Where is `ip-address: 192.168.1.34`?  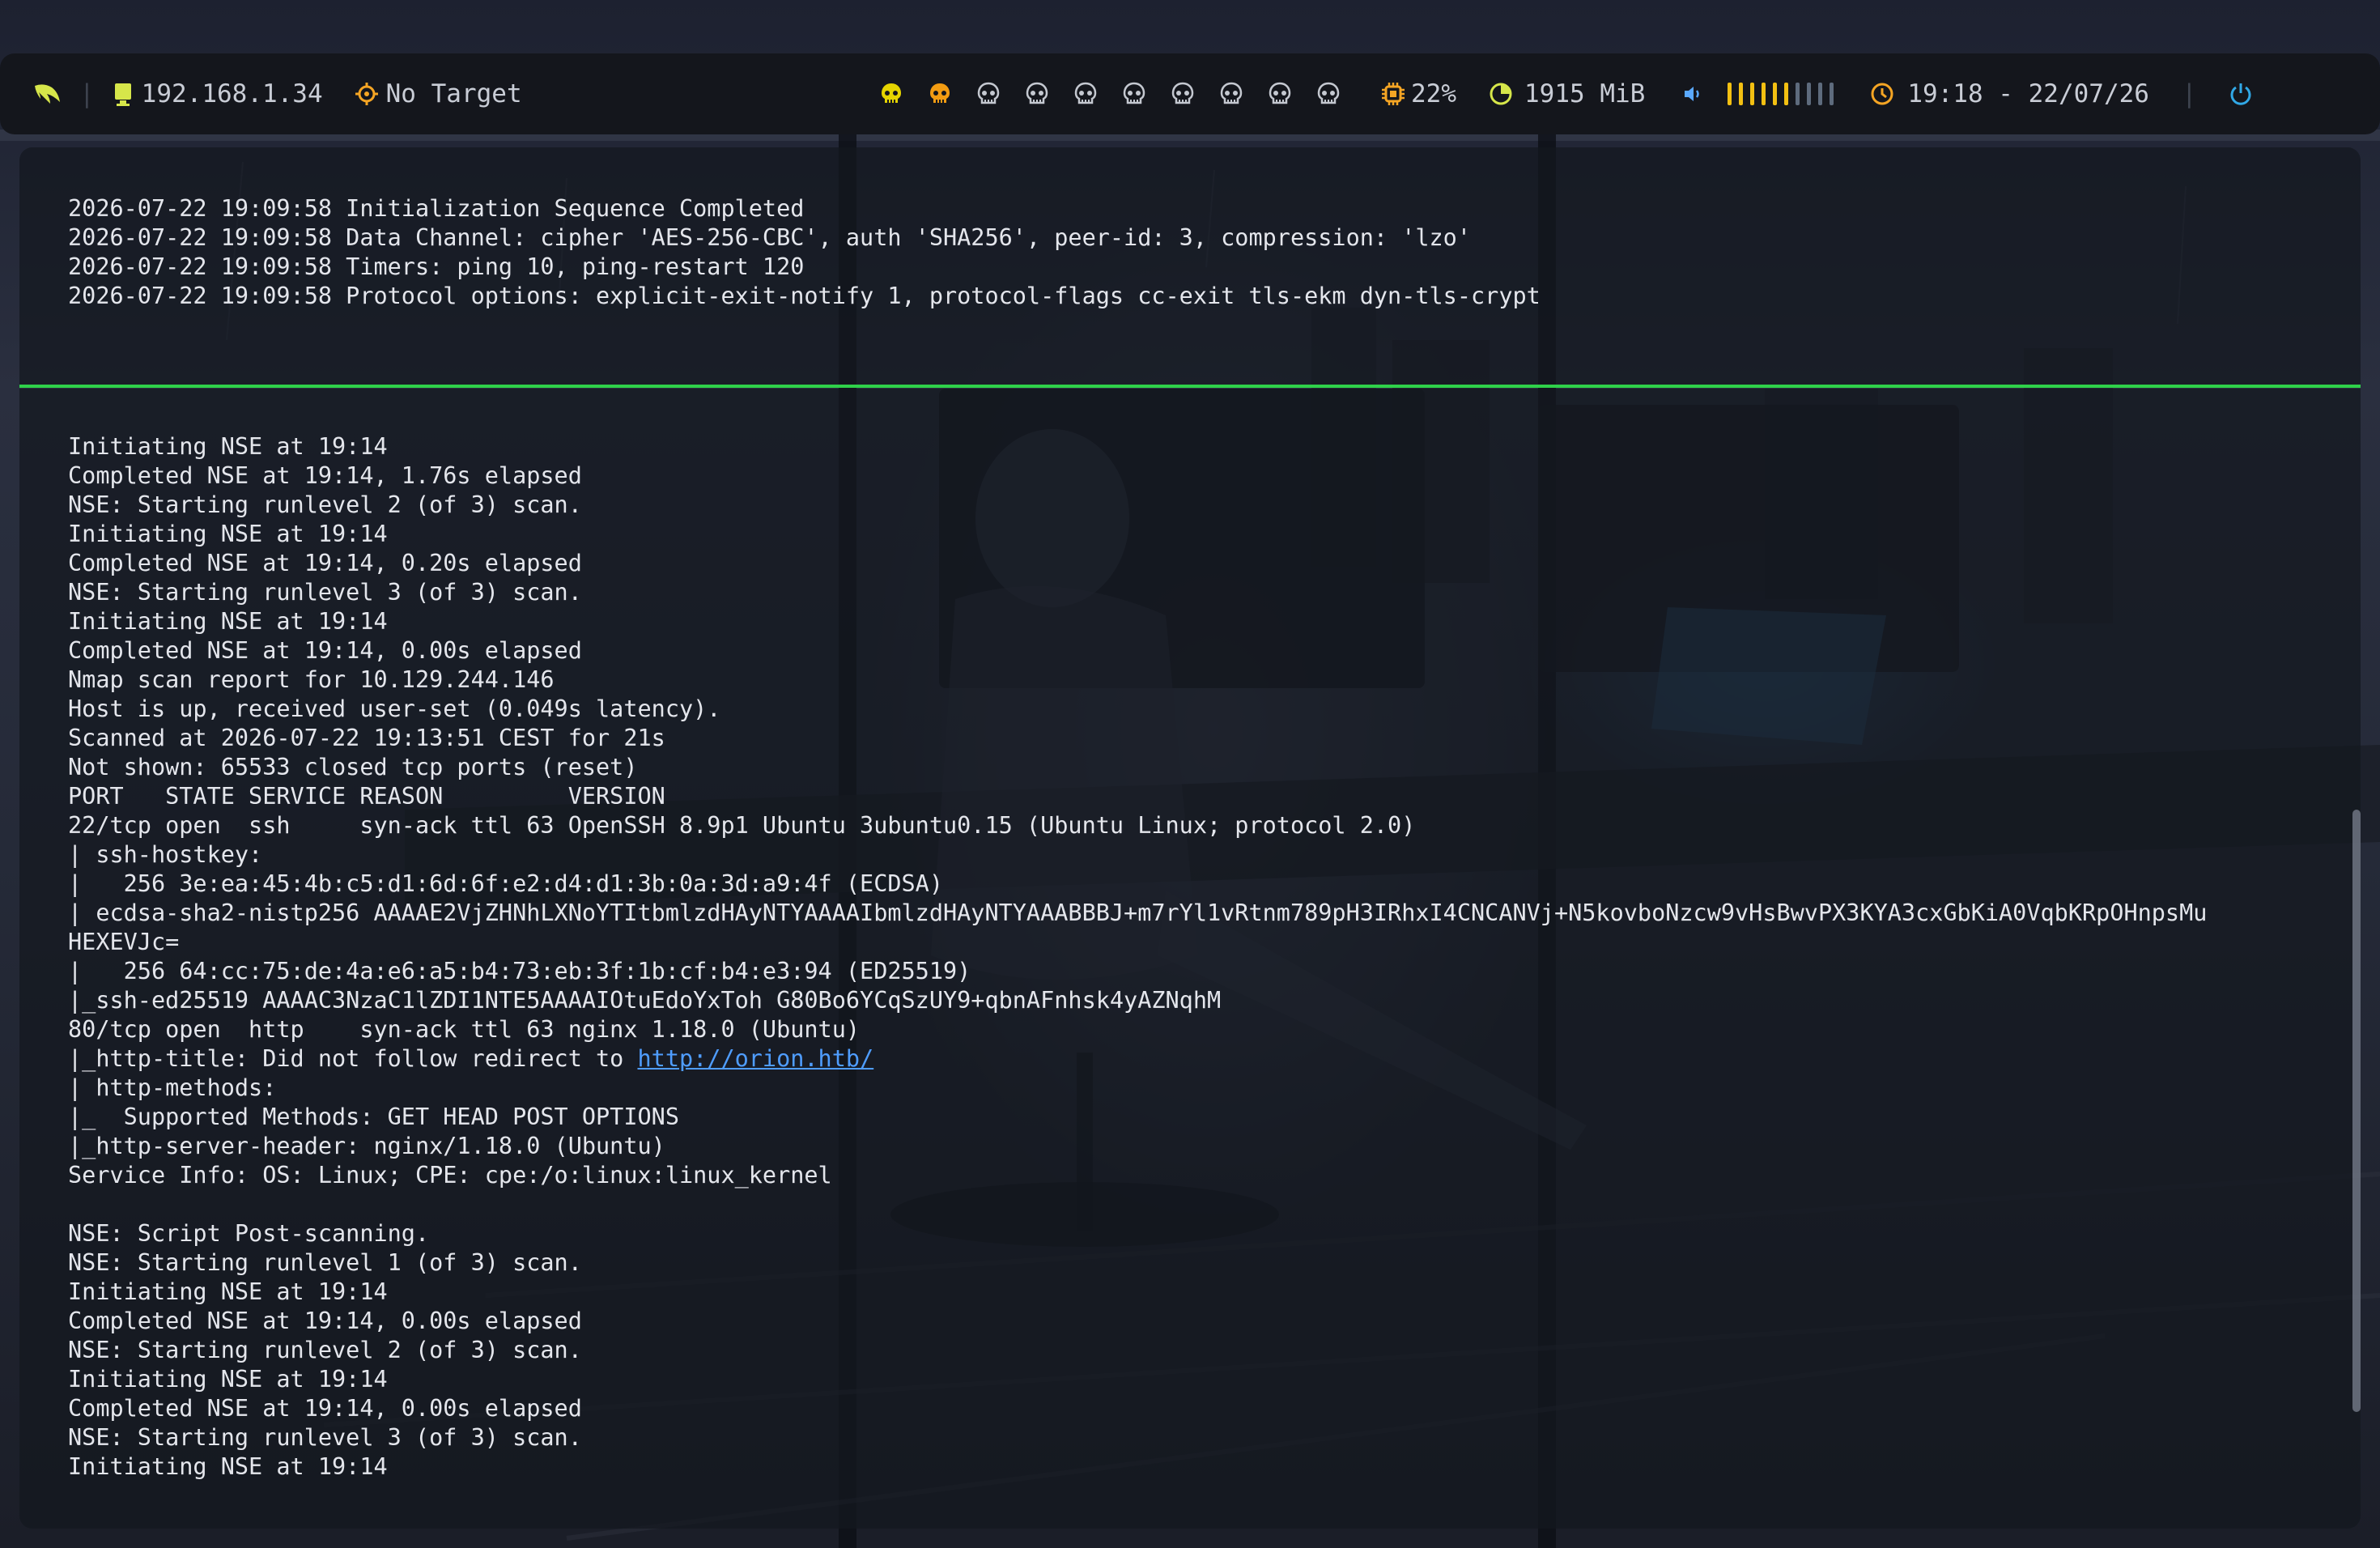
ip-address: 192.168.1.34 is located at coordinates (232, 93).